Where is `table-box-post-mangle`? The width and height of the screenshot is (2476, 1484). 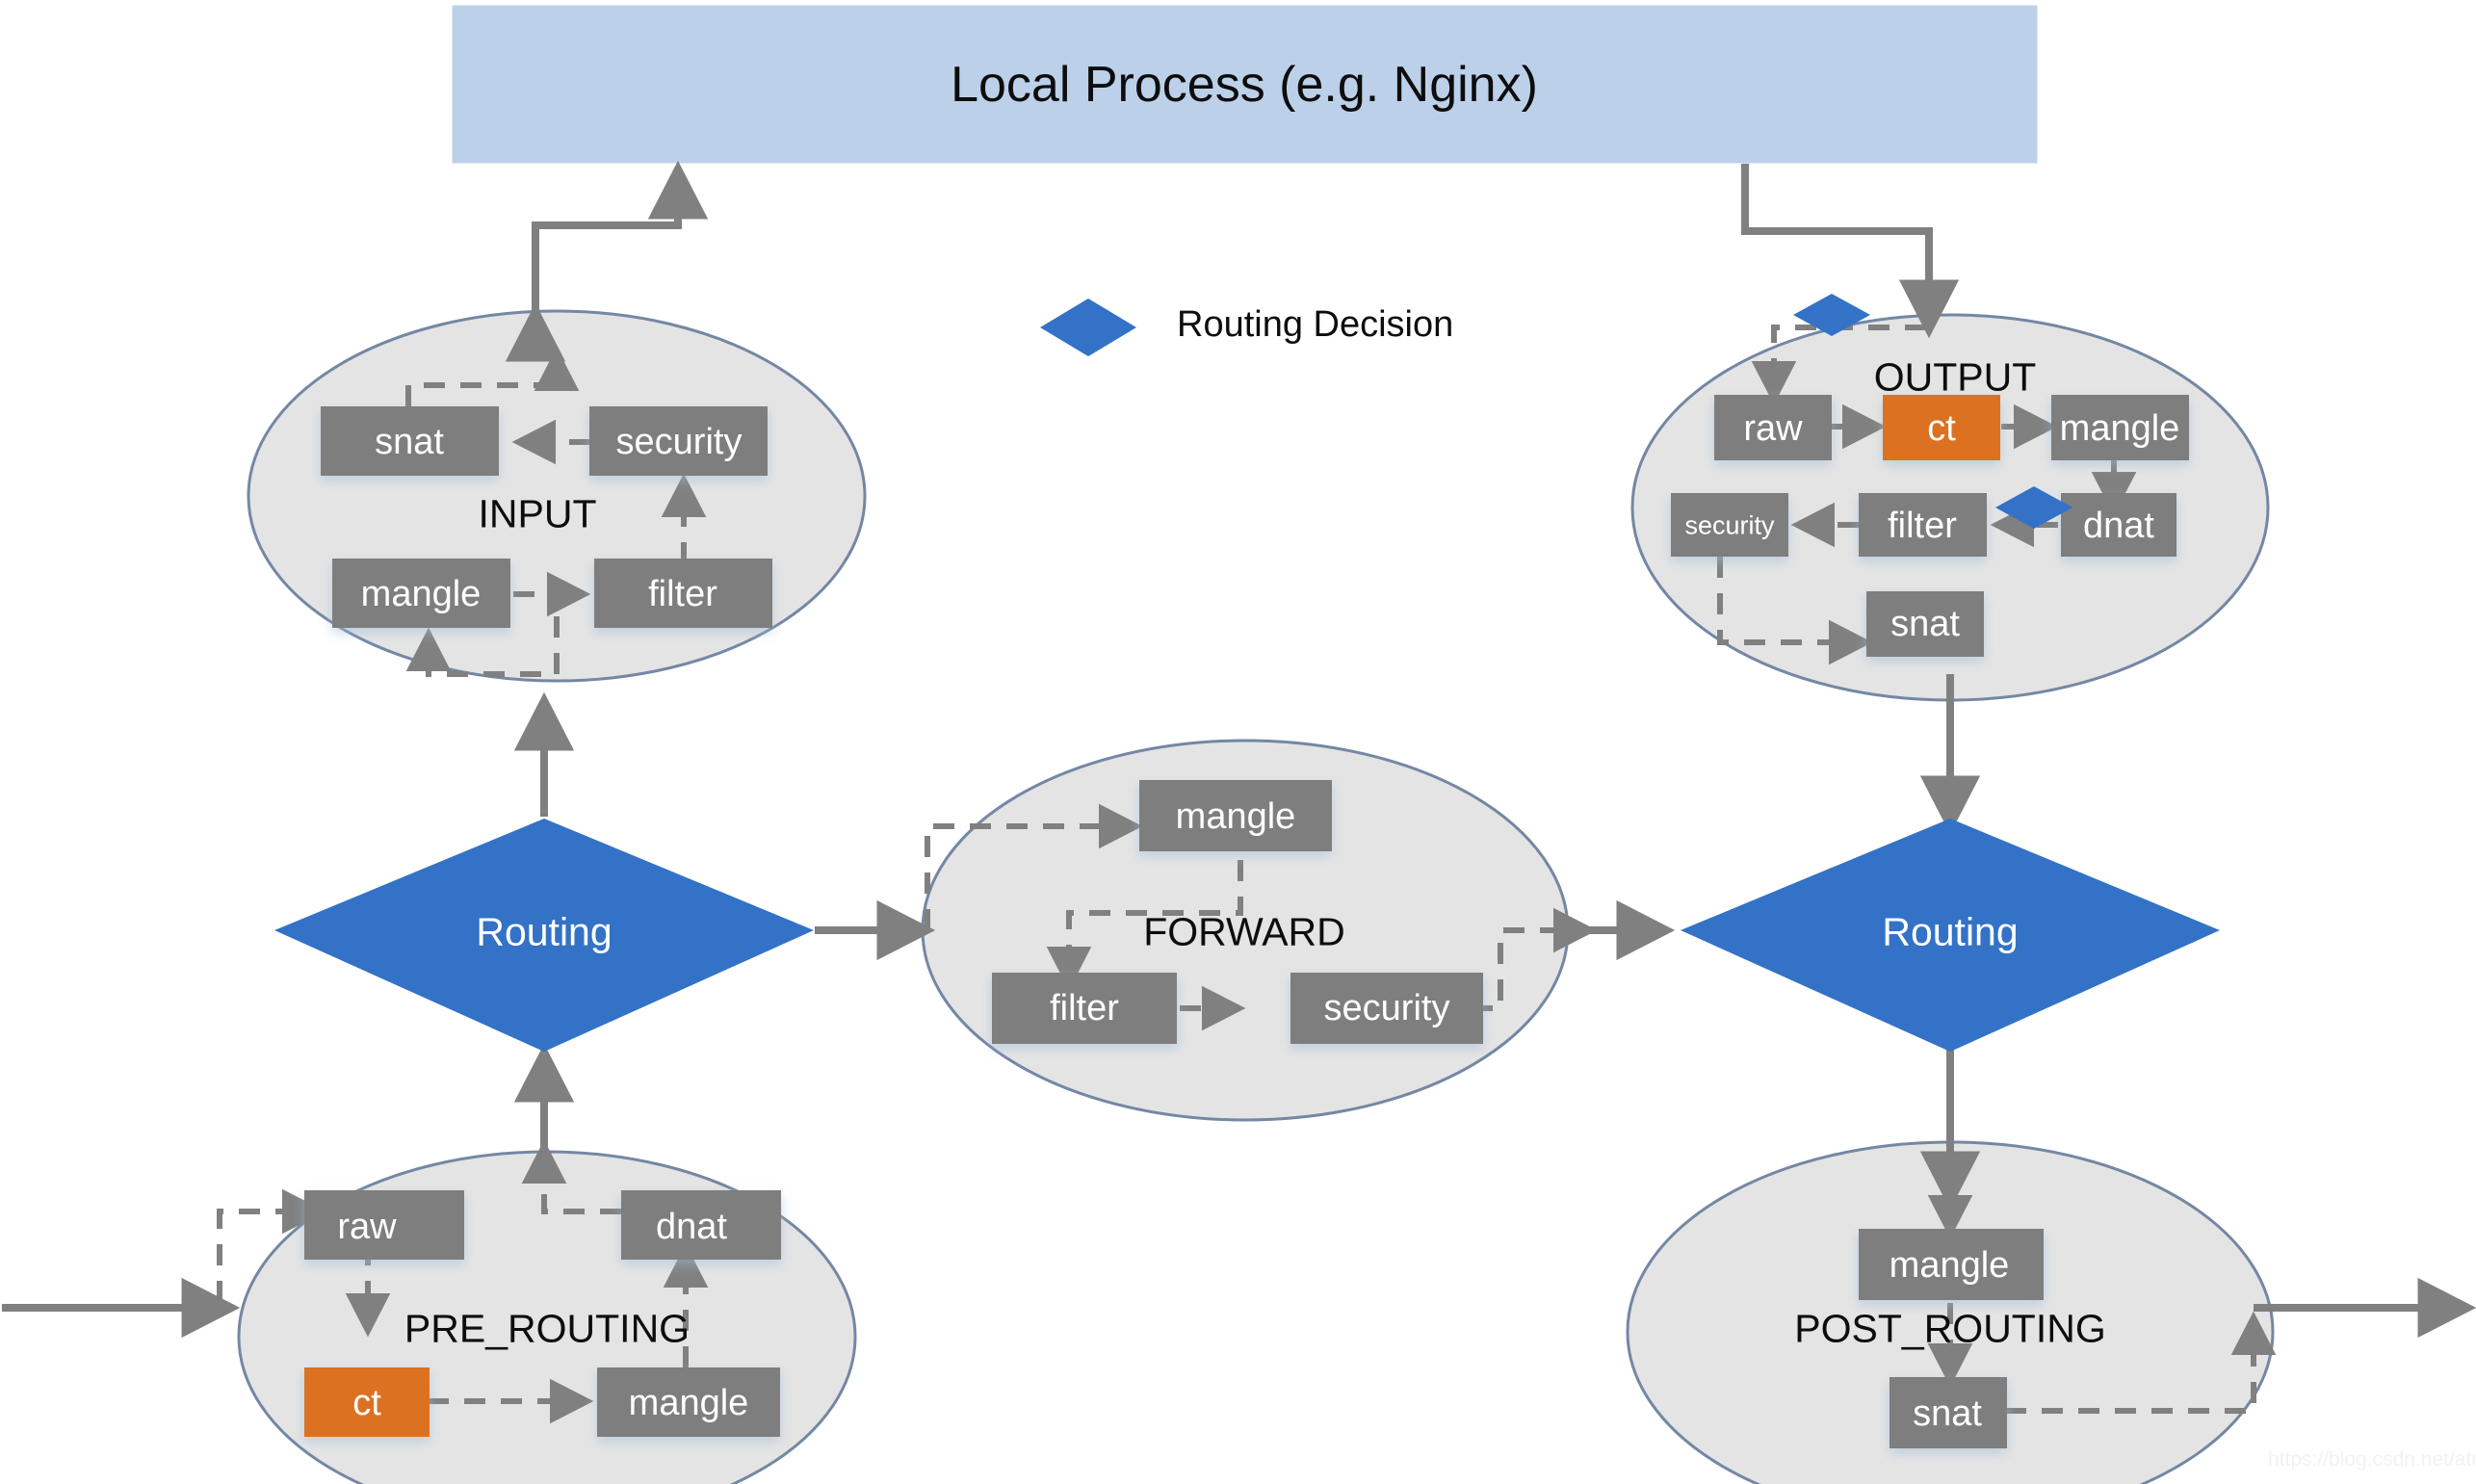
table-box-post-mangle is located at coordinates (1952, 1264).